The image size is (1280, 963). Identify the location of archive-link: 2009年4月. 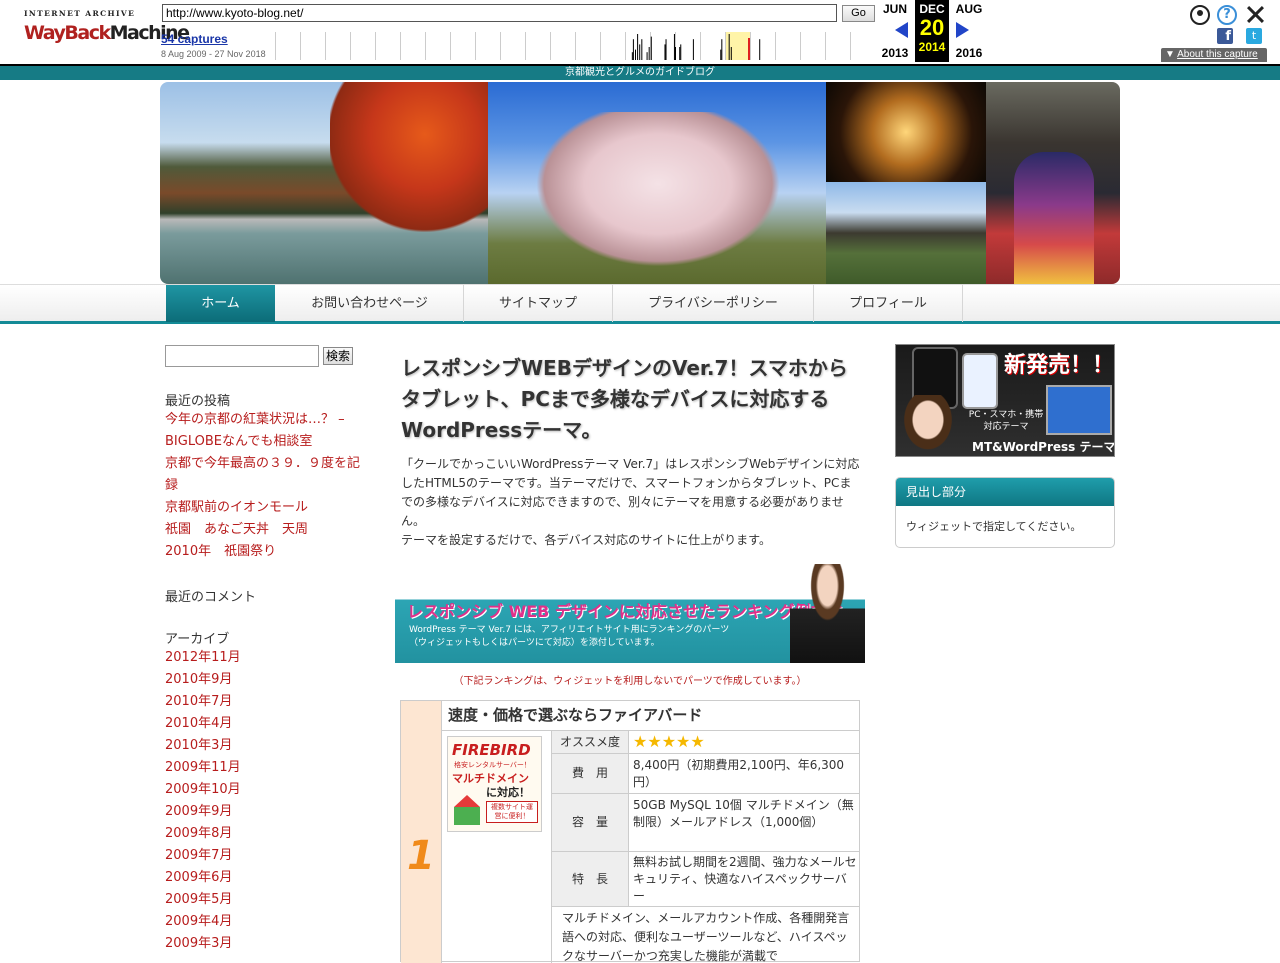
(265, 922).